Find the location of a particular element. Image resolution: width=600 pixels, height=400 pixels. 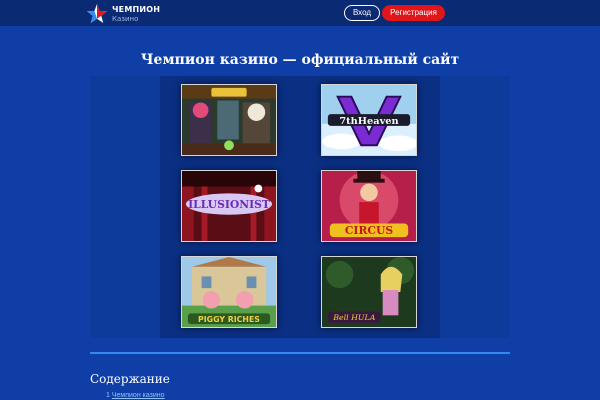

star-icon is located at coordinates (97, 13).